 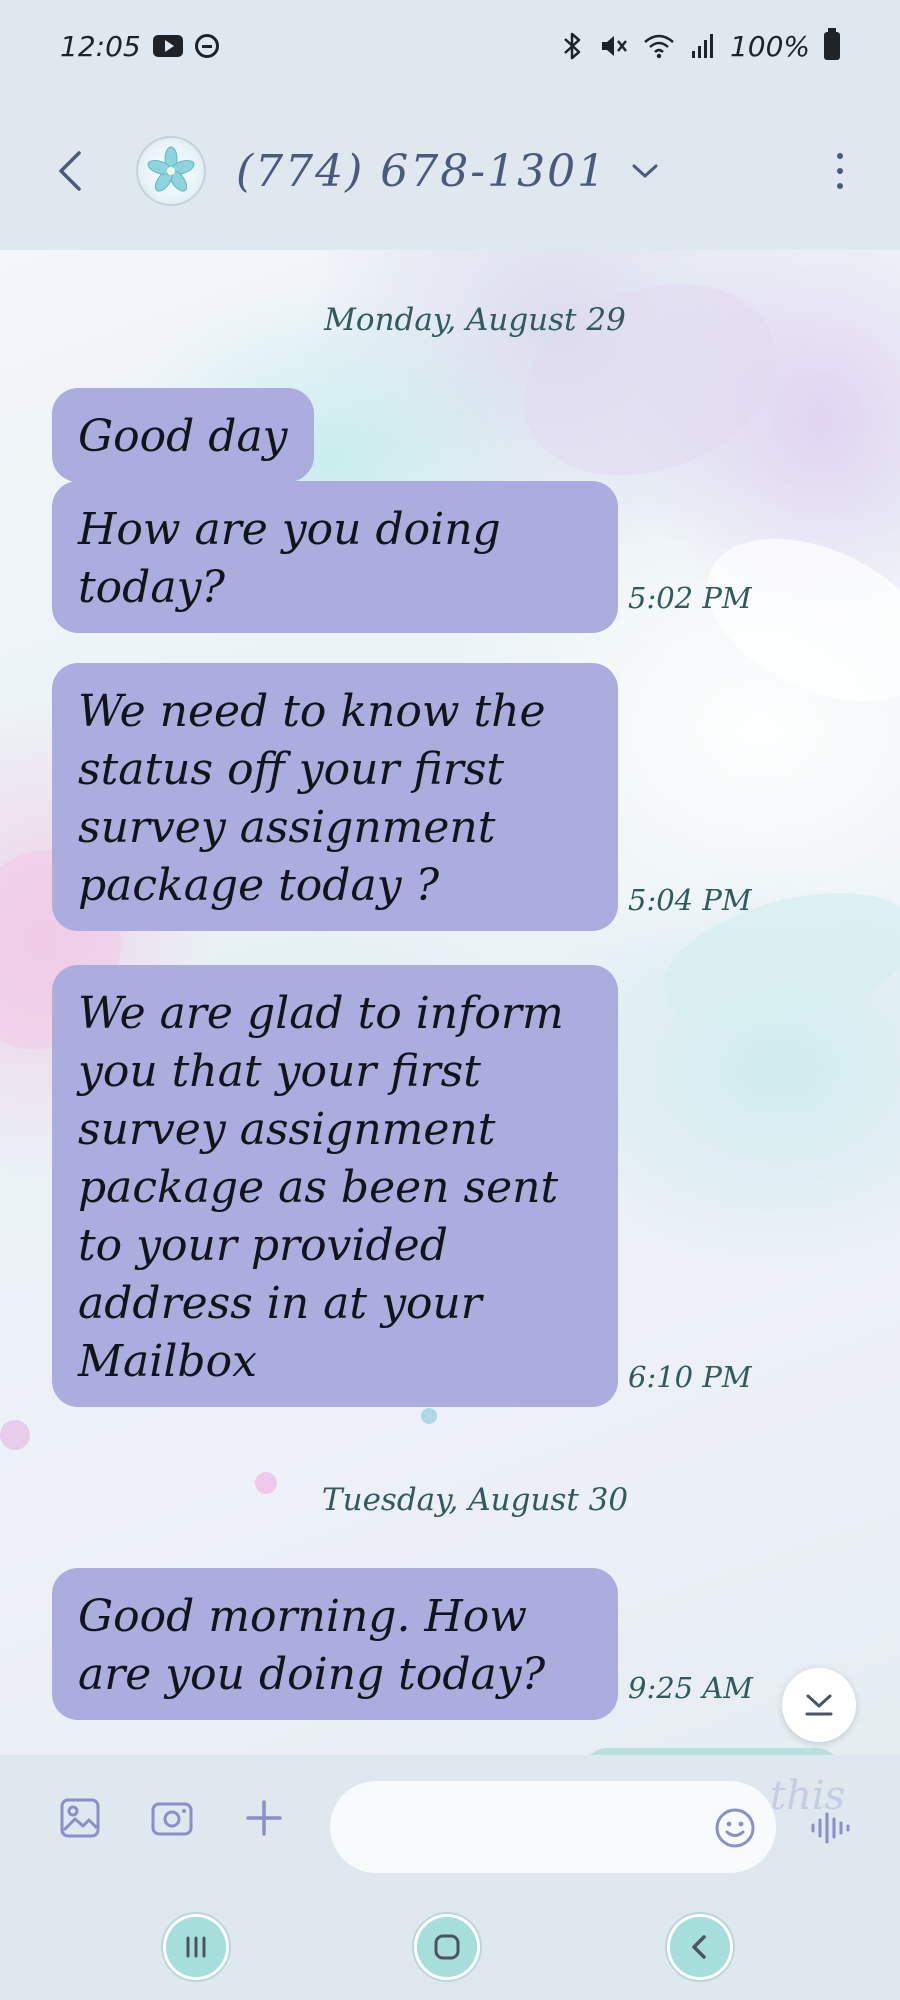 I want to click on camera-icon, so click(x=172, y=1818).